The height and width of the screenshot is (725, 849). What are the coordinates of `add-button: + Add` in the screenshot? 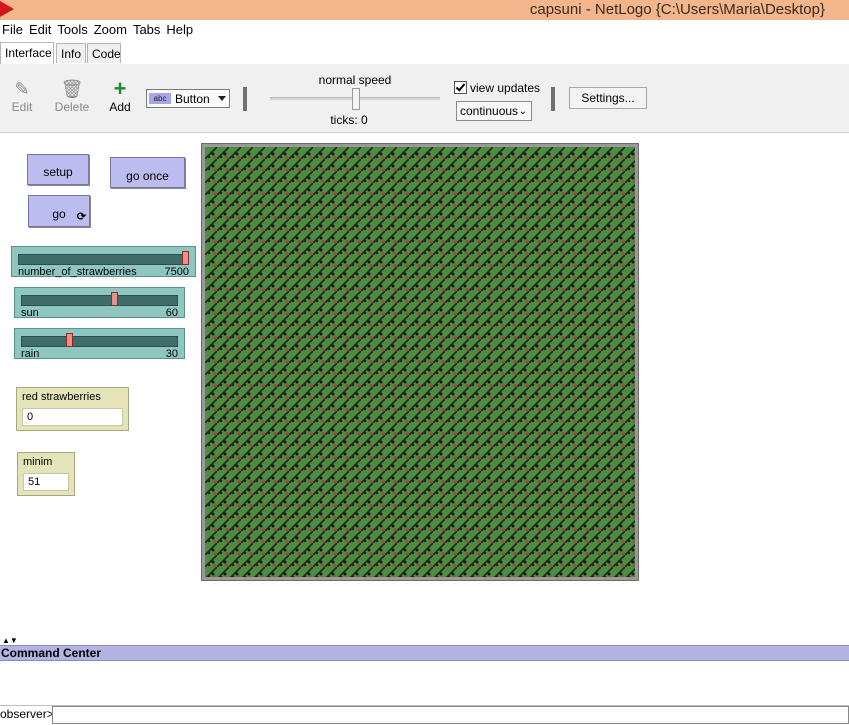 It's located at (120, 95).